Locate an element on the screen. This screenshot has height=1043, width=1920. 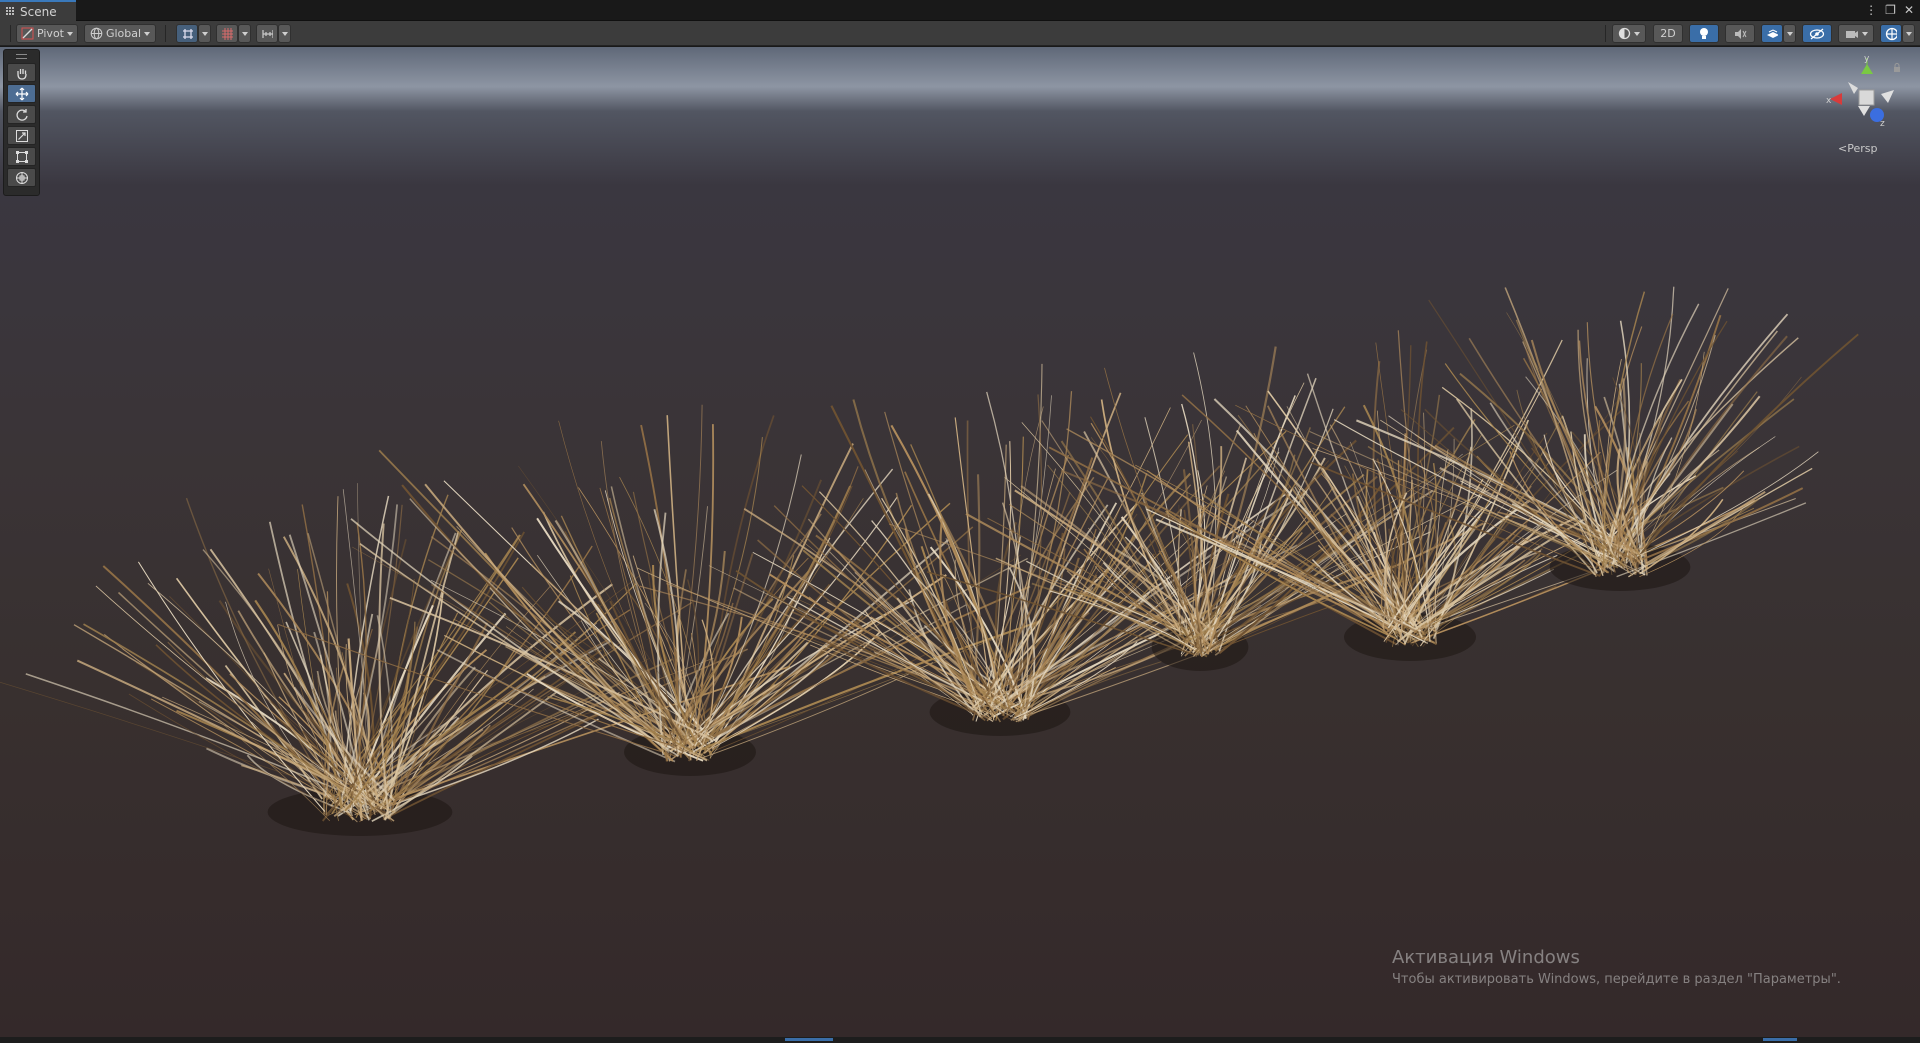
scene-visibility-button is located at coordinates (1817, 33).